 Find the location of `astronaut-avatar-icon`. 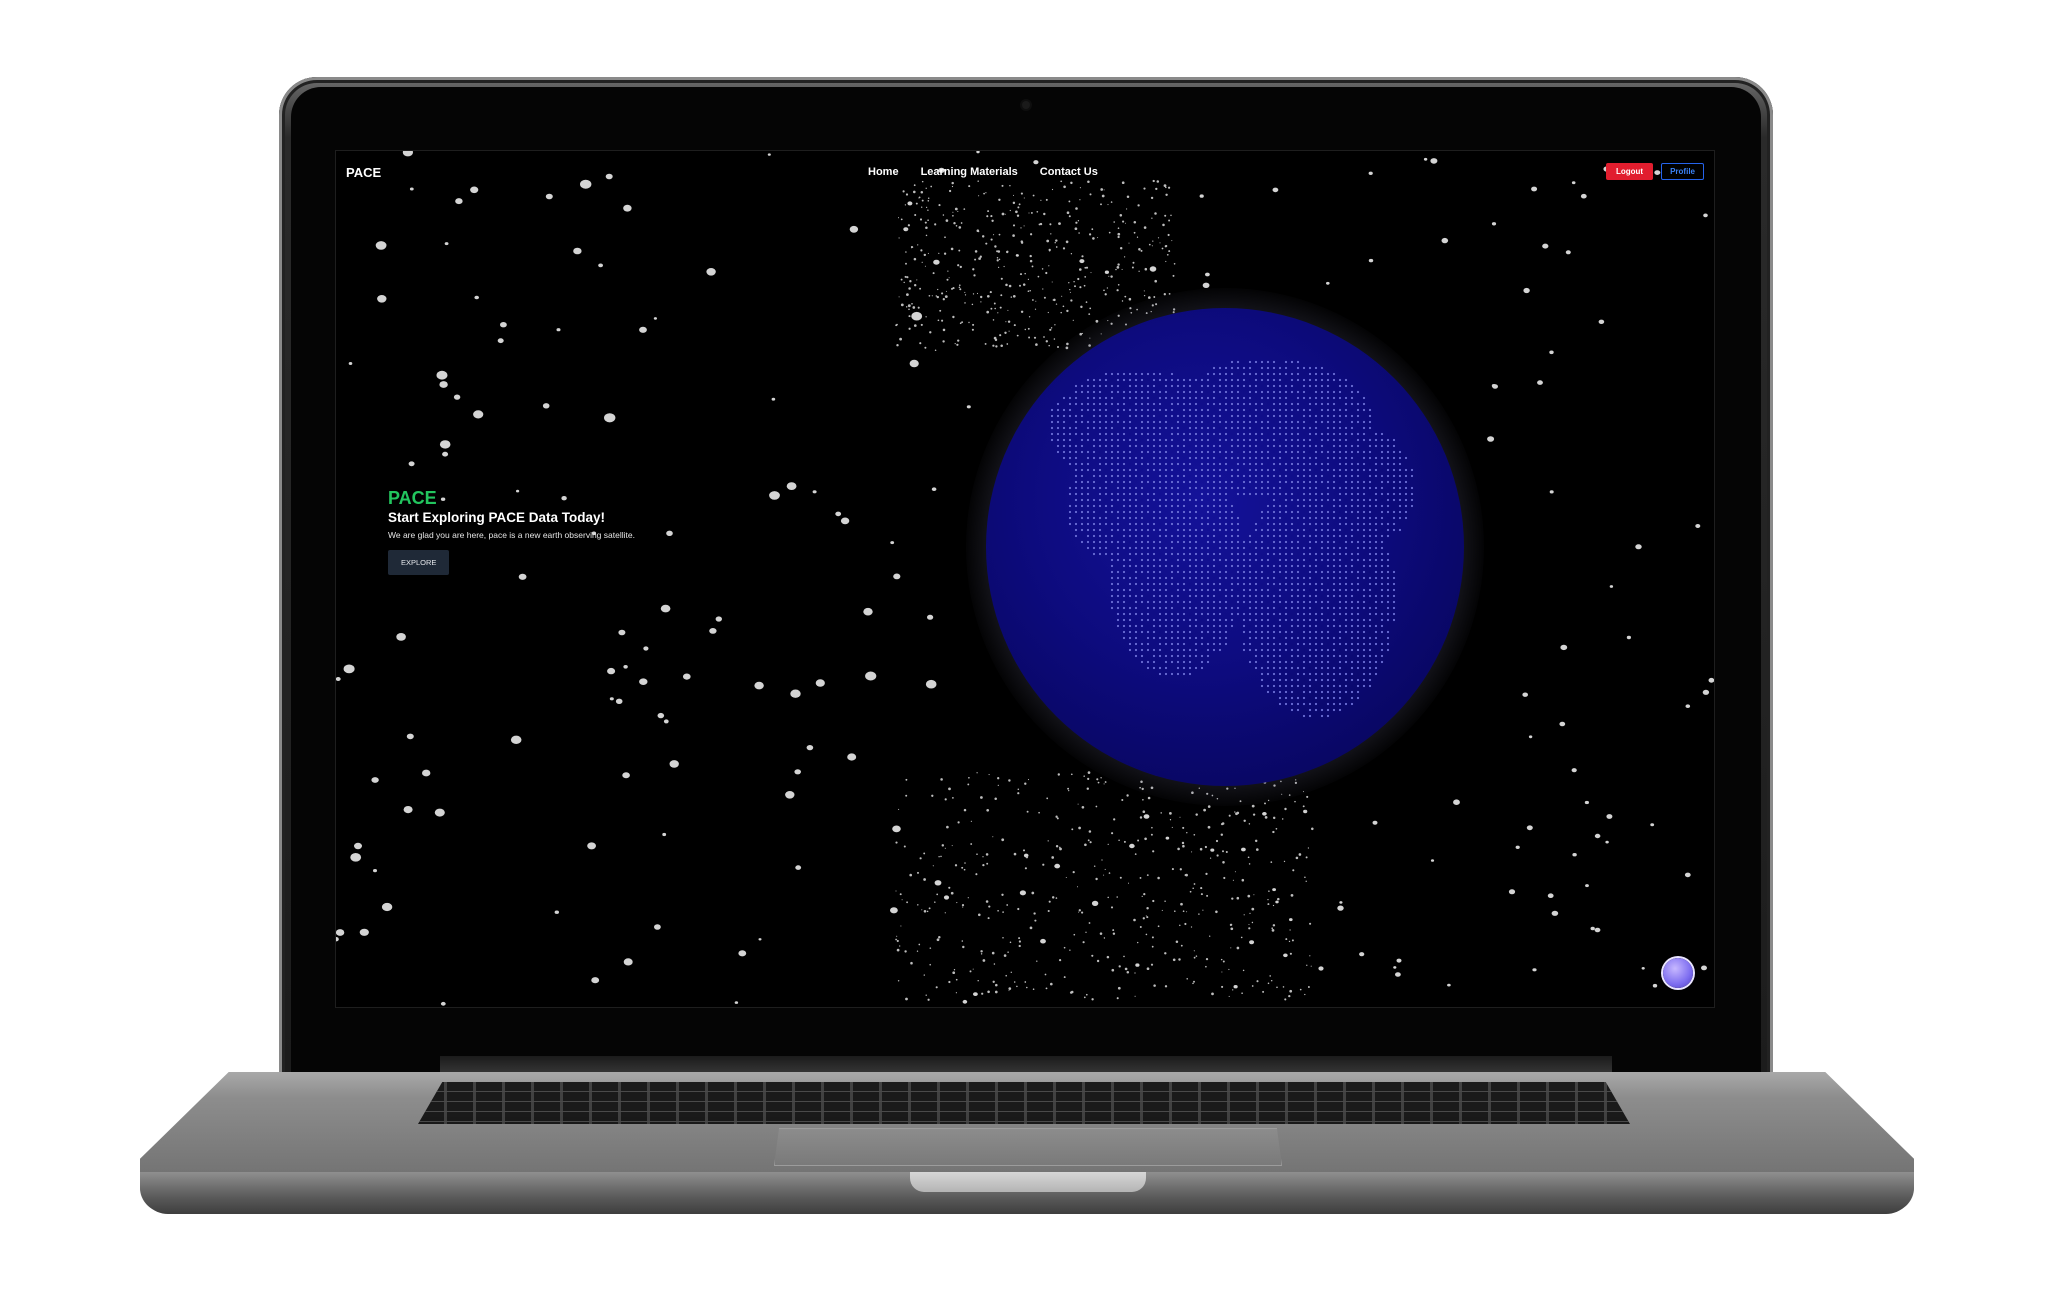

astronaut-avatar-icon is located at coordinates (1678, 973).